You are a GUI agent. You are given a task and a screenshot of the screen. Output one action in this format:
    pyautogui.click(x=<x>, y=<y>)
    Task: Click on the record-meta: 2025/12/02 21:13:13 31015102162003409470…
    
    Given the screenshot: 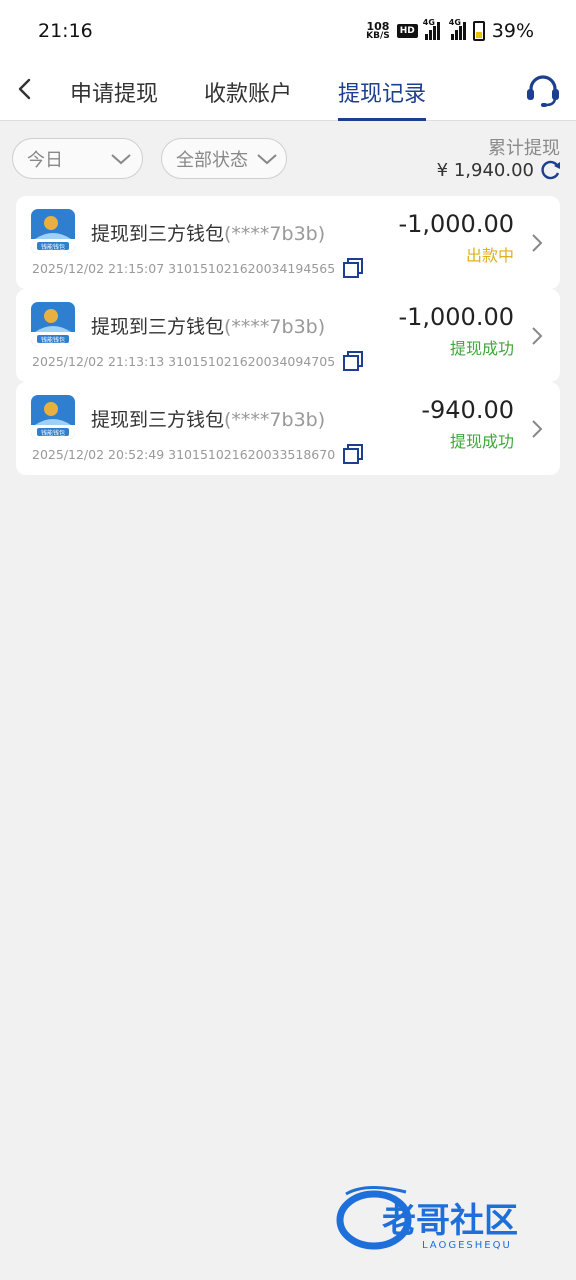 What is the action you would take?
    pyautogui.click(x=184, y=361)
    